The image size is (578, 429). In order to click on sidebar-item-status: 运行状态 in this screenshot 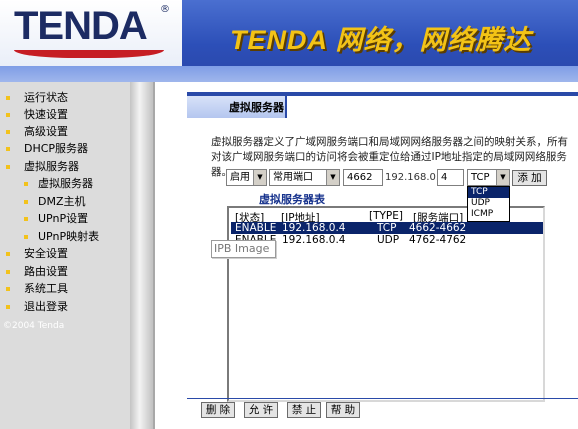, I will do `click(65, 98)`.